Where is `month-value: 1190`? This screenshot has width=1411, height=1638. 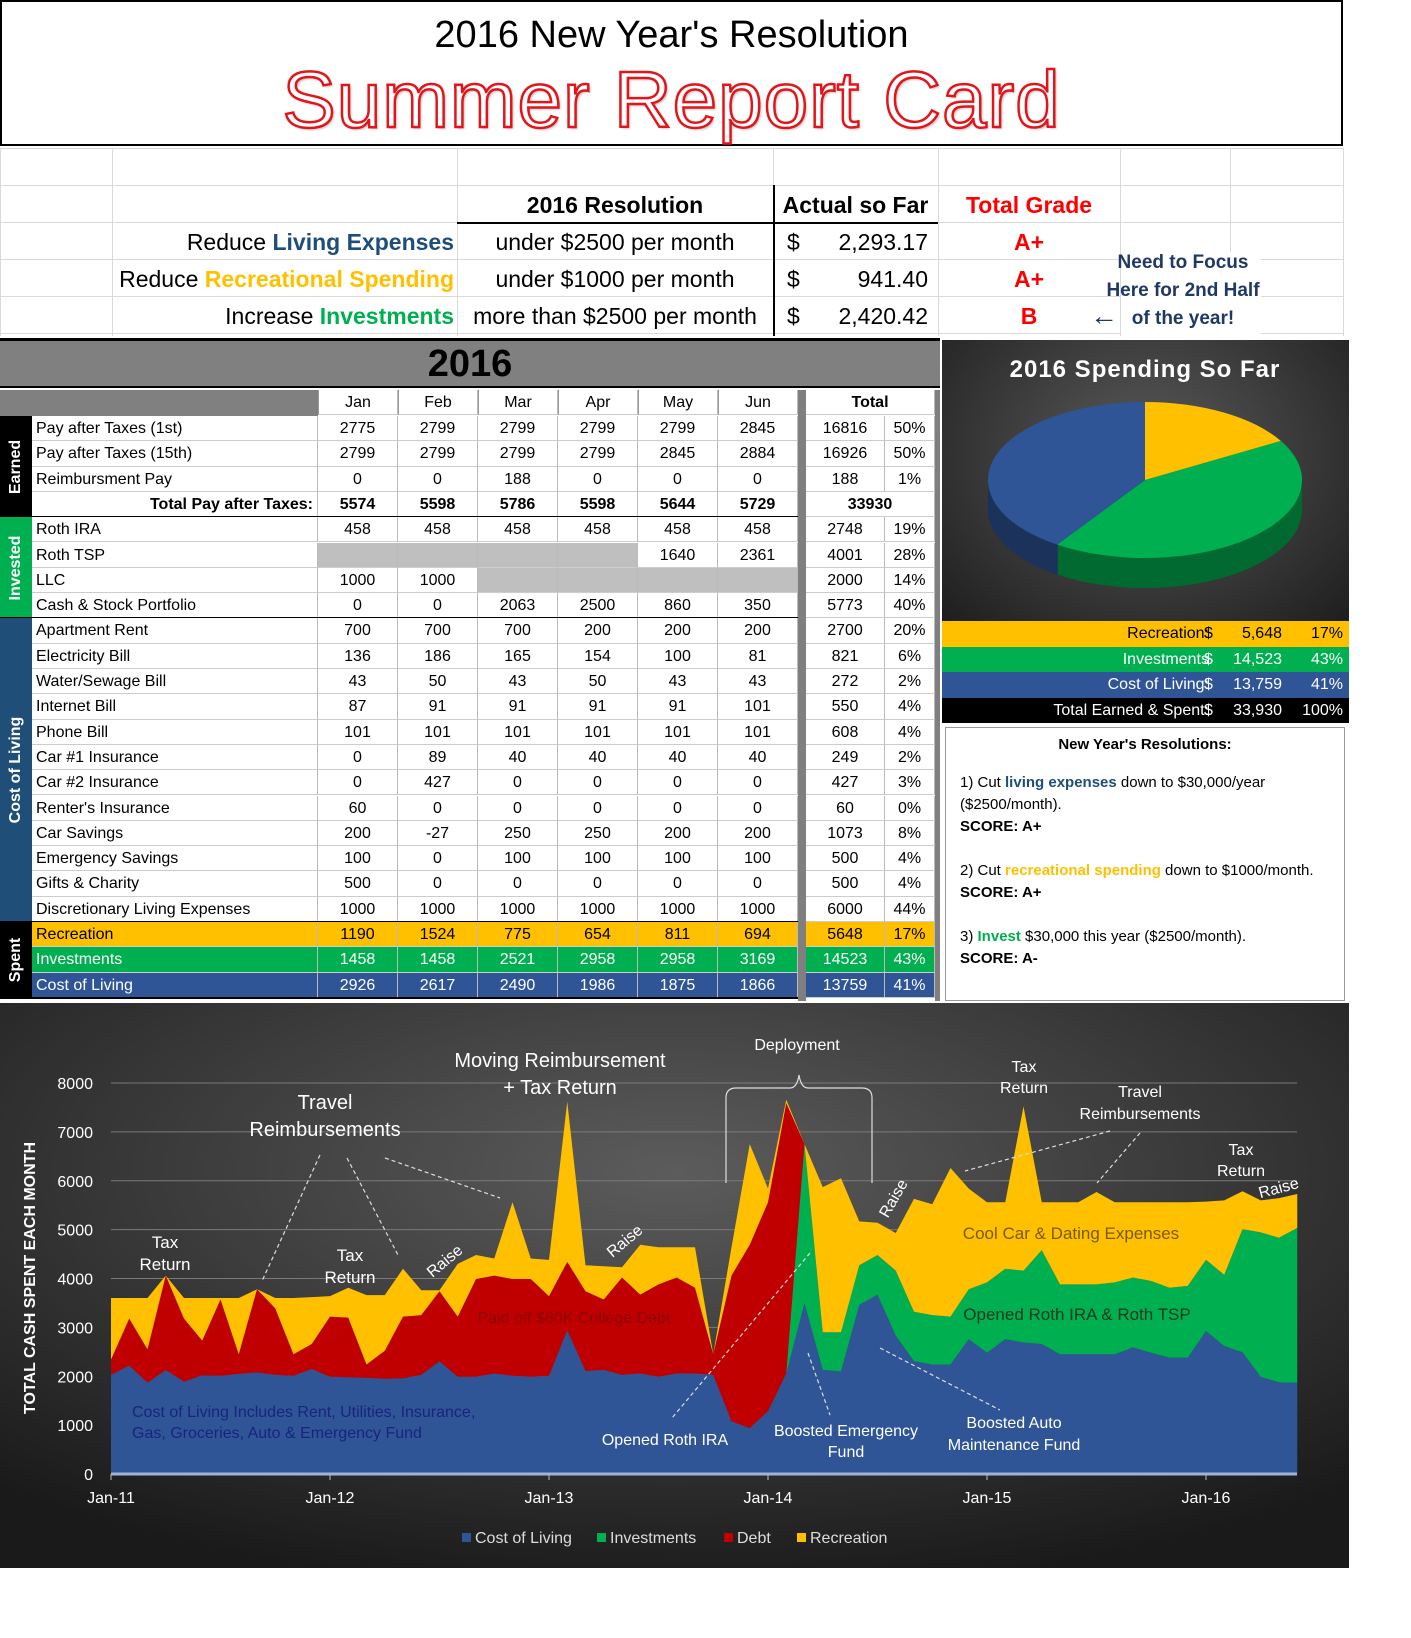 month-value: 1190 is located at coordinates (358, 935).